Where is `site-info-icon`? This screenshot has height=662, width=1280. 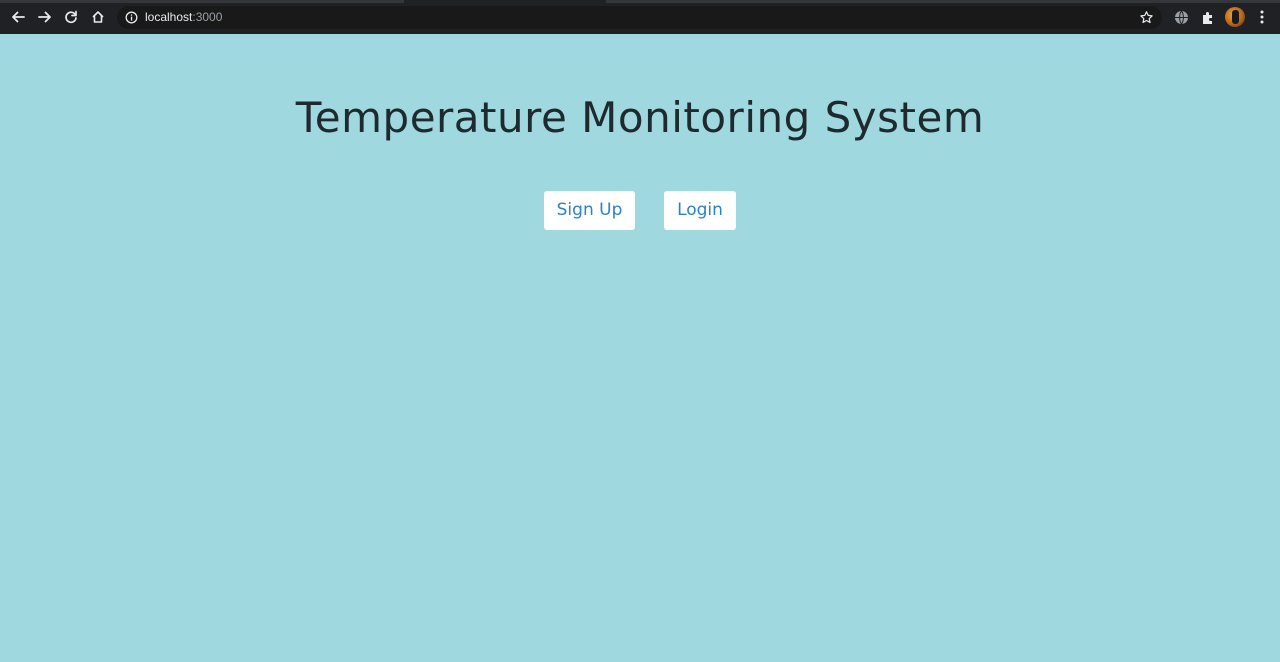
site-info-icon is located at coordinates (131, 17).